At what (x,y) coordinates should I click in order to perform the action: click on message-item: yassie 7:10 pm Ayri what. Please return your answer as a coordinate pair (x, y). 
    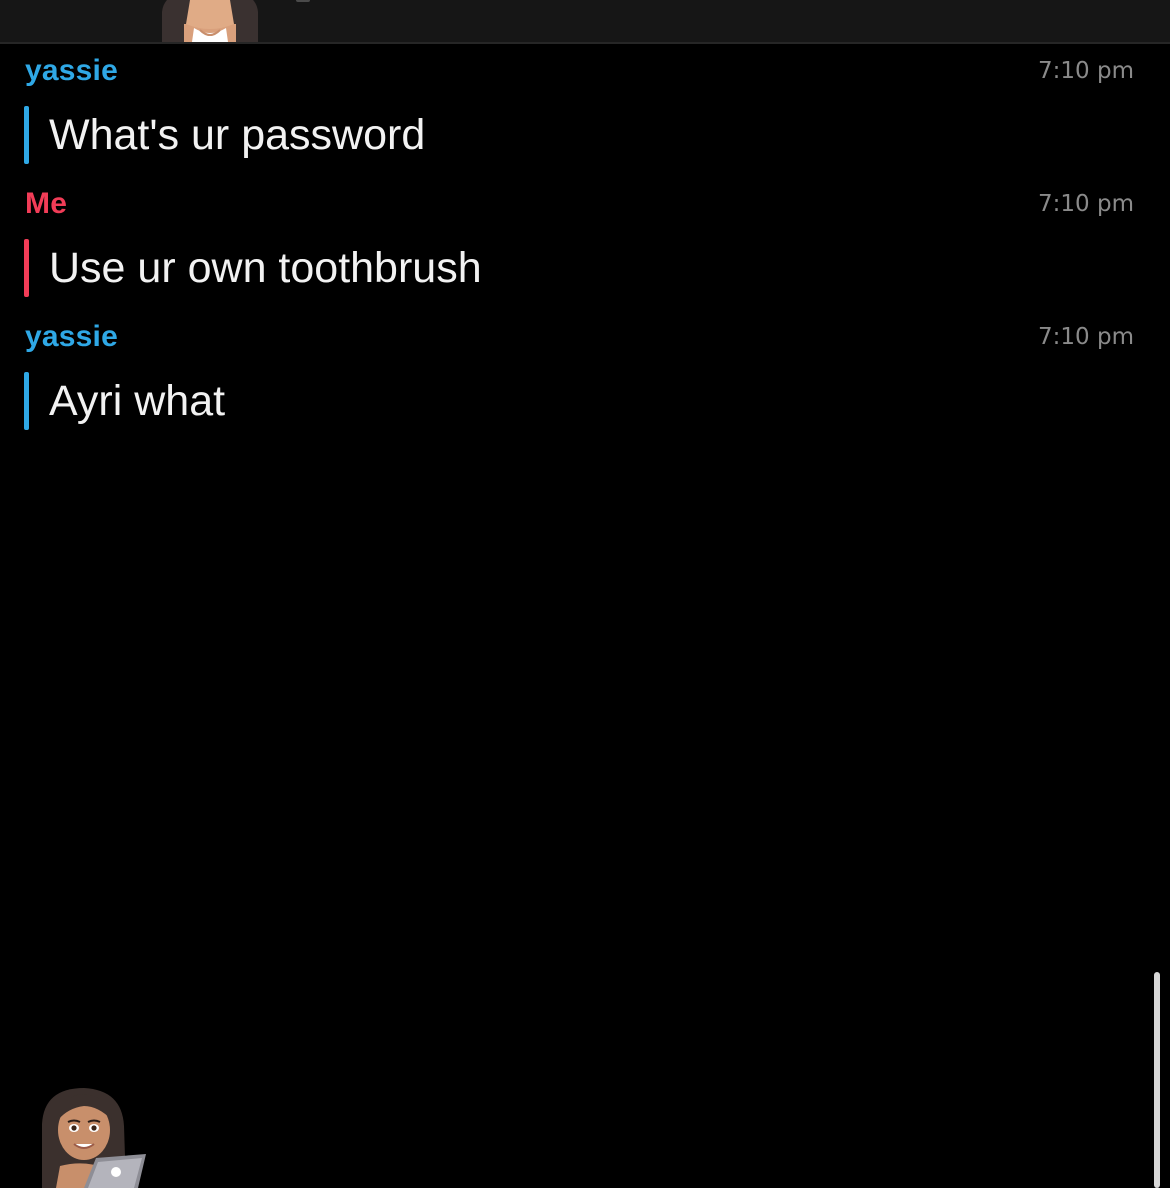
    Looking at the image, I should click on (585, 373).